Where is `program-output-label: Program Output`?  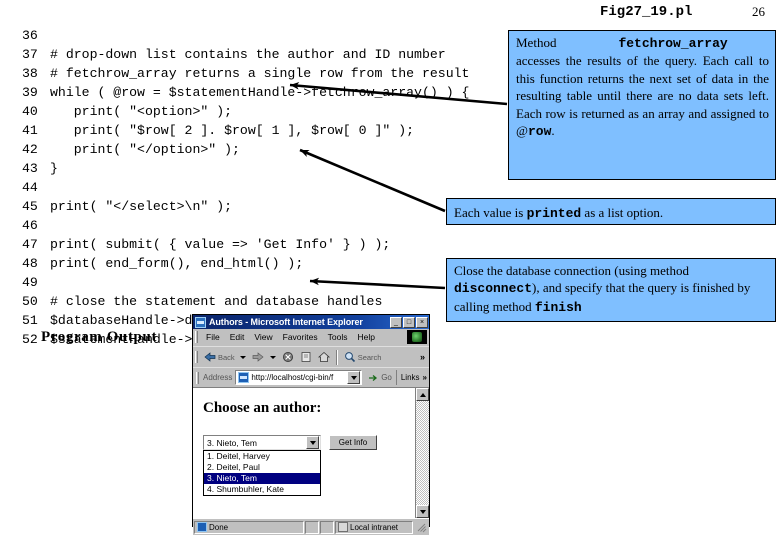 program-output-label: Program Output is located at coordinates (99, 337).